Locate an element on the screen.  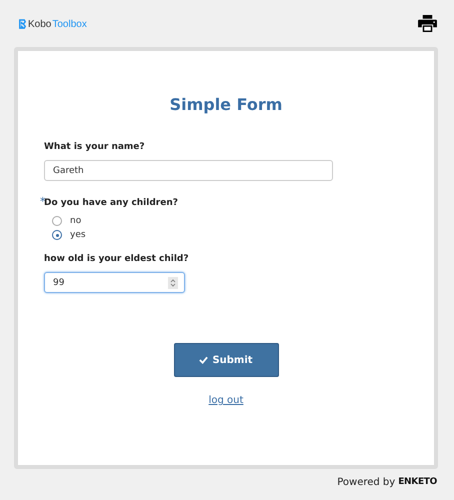
powered-by-text: Powered by is located at coordinates (366, 482).